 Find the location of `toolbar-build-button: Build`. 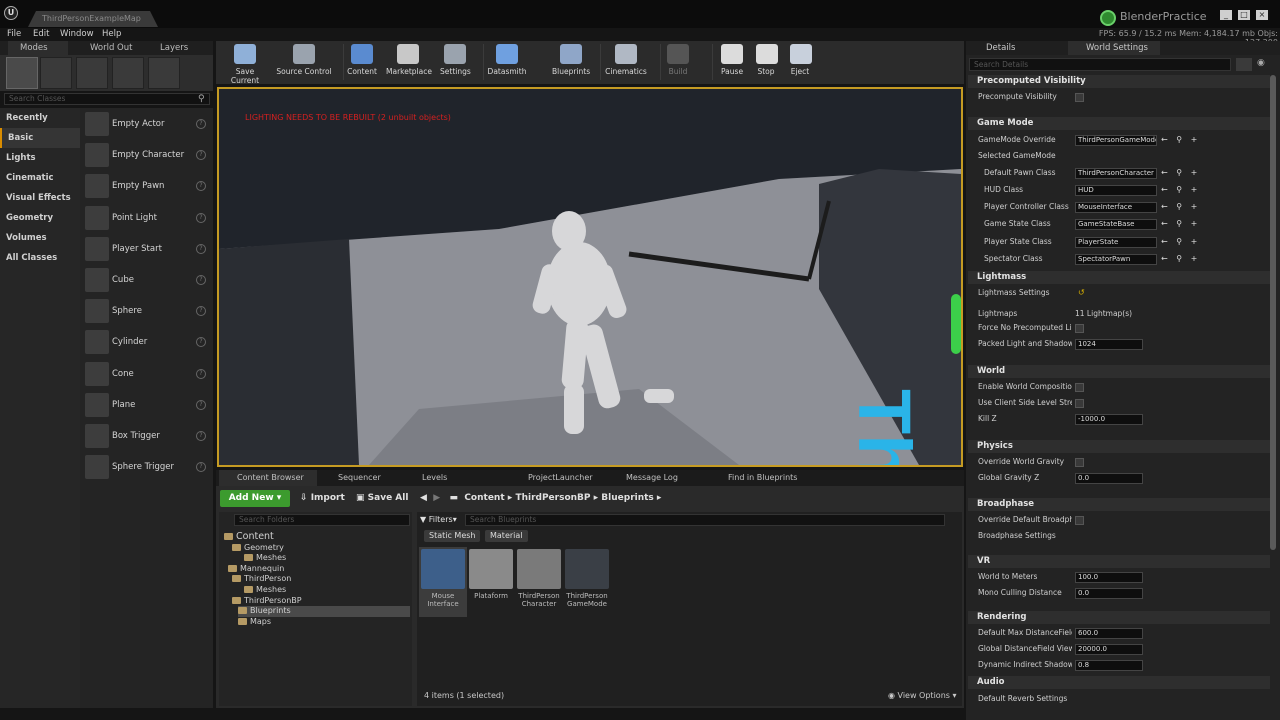

toolbar-build-button: Build is located at coordinates (678, 63).